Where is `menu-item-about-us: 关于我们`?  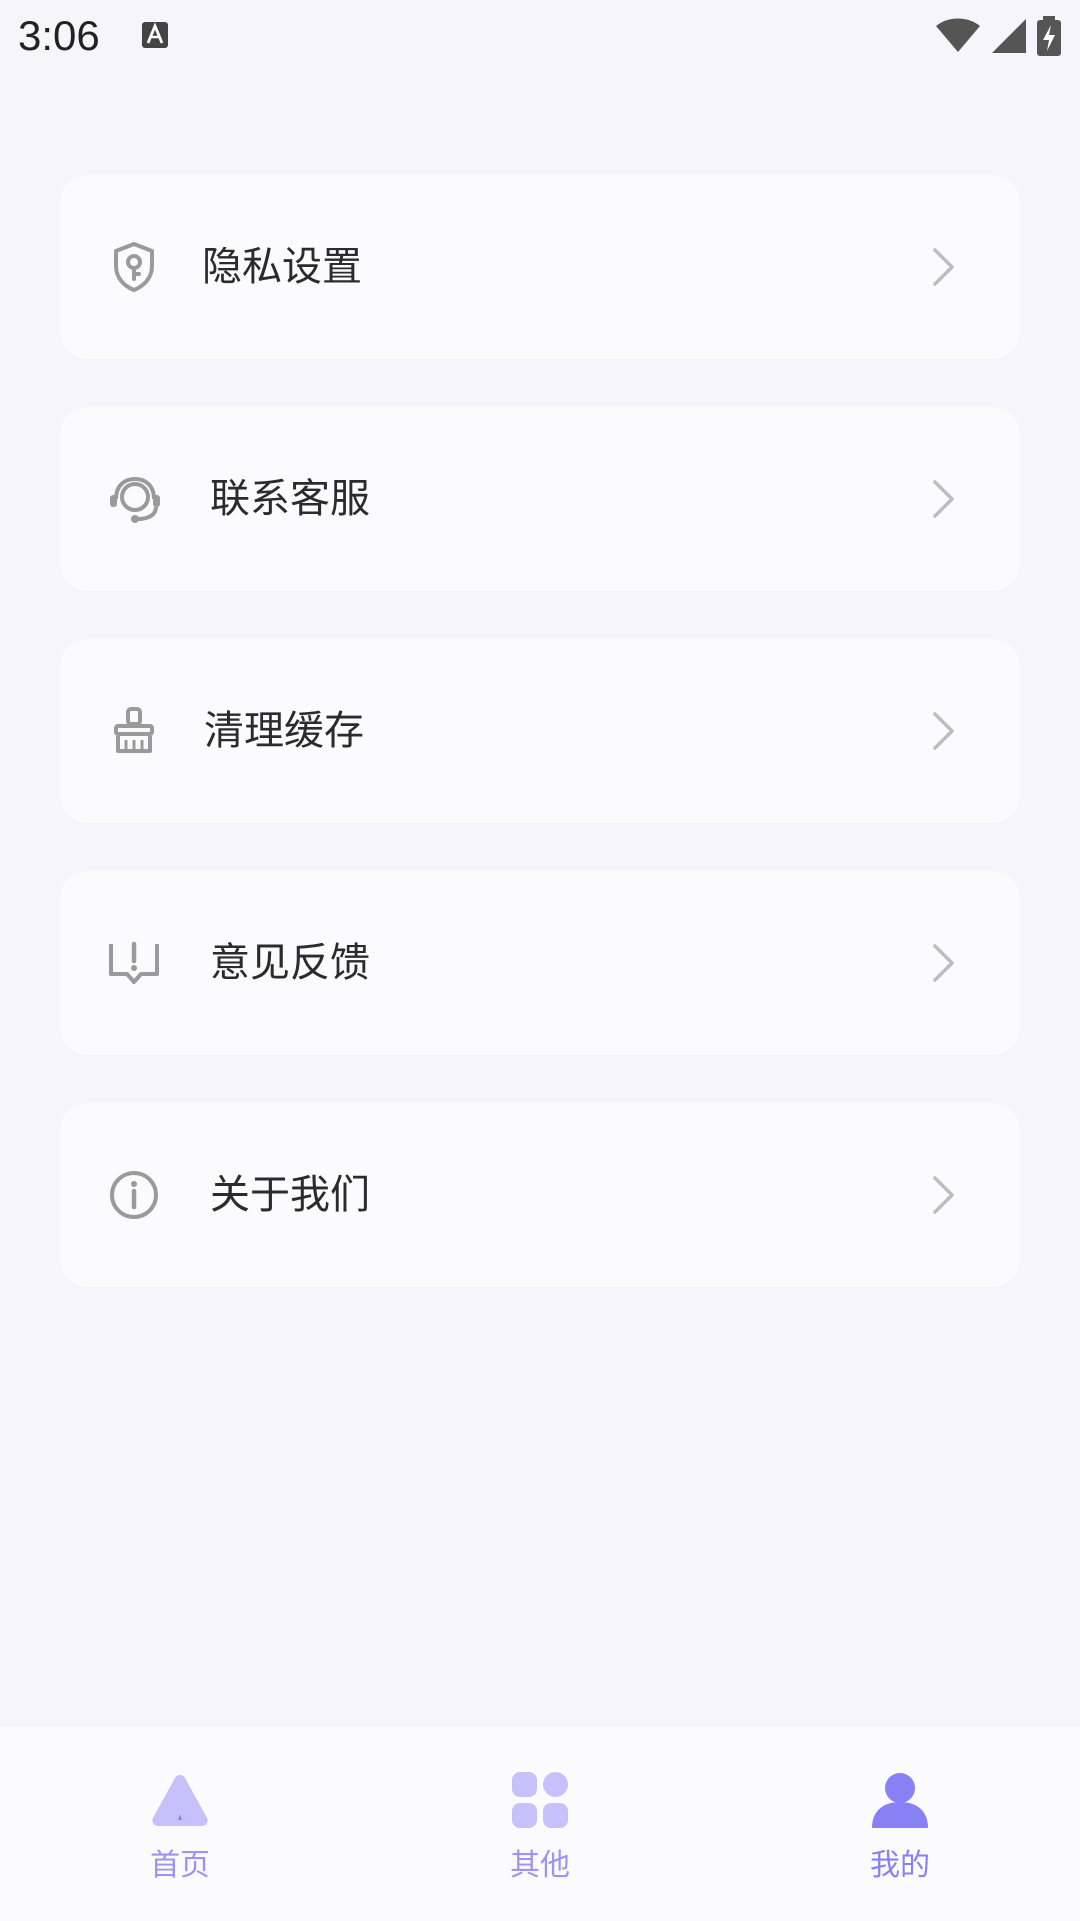 menu-item-about-us: 关于我们 is located at coordinates (540, 1195).